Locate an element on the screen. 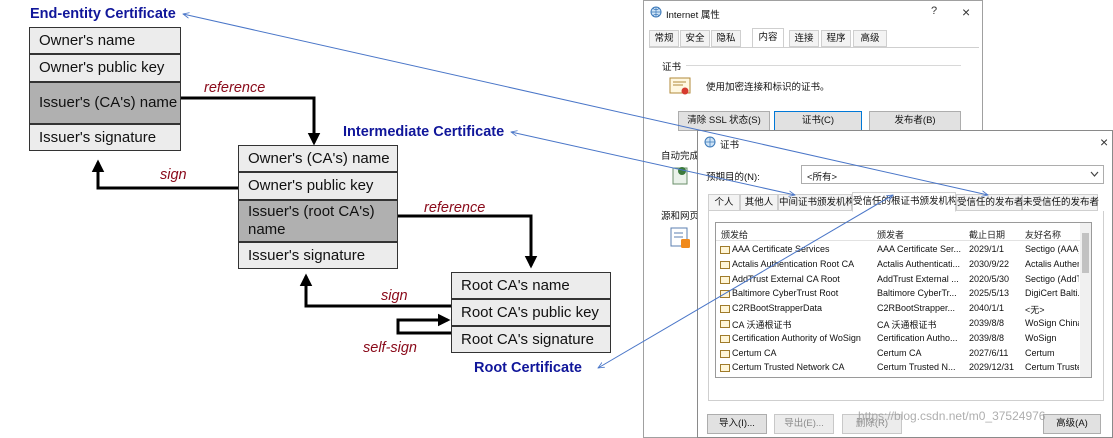  intermediate-title: Intermediate Certificate is located at coordinates (424, 132).